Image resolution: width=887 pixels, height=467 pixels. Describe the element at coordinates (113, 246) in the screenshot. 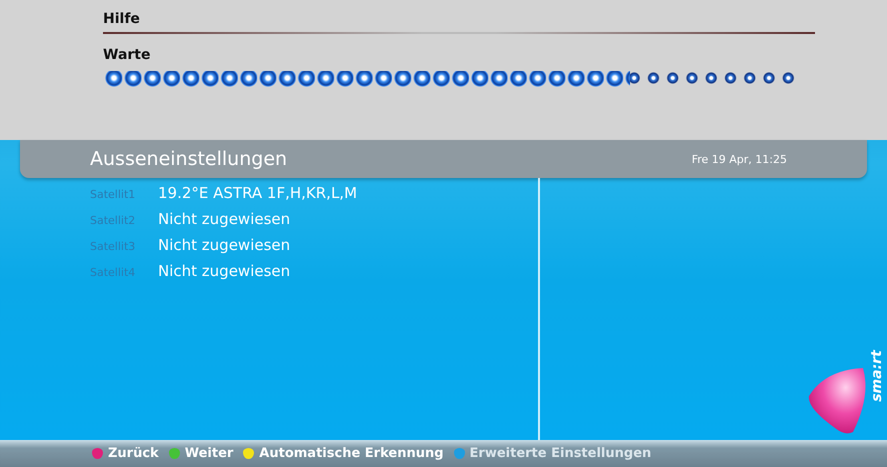

I see `satellite-label: Satellit3` at that location.